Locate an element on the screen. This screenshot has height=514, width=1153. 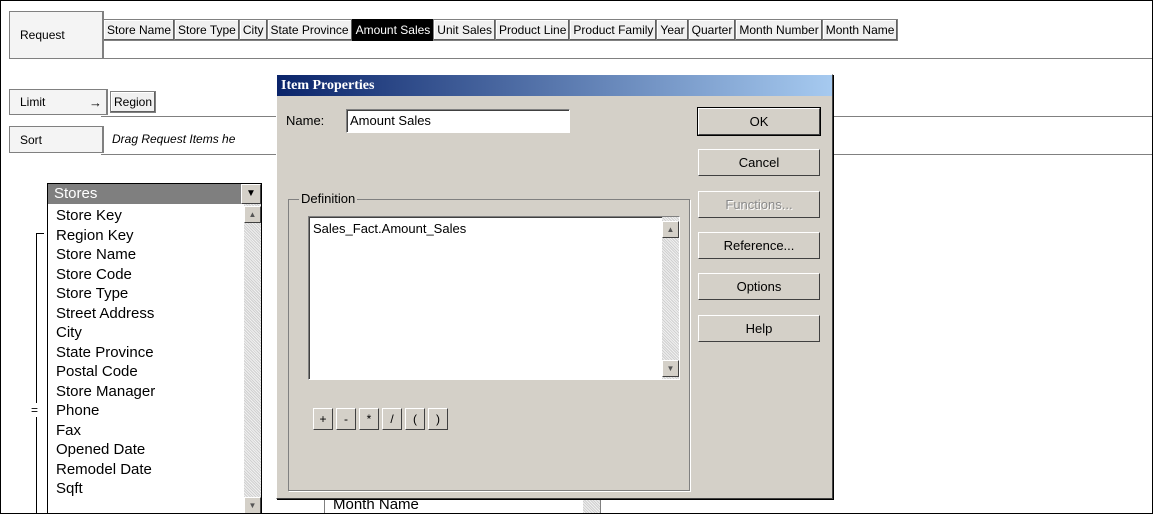
request-item: Month Number is located at coordinates (778, 30).